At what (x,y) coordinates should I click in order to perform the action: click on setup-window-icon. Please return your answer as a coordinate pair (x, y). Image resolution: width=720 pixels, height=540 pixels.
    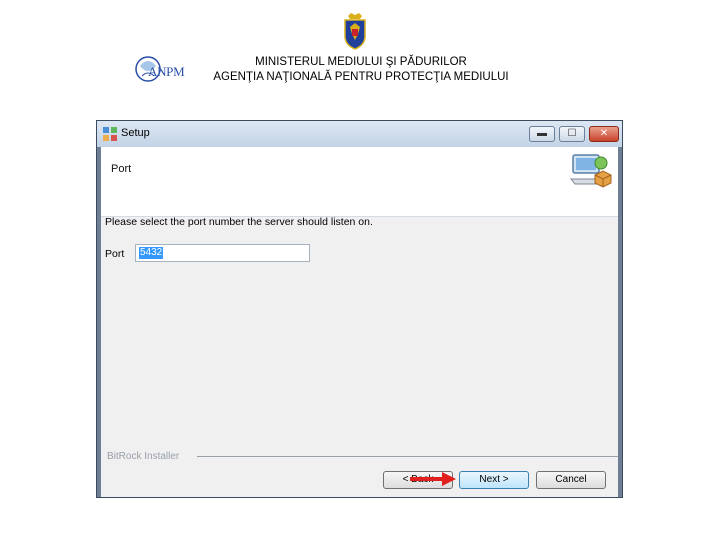
    Looking at the image, I should click on (110, 134).